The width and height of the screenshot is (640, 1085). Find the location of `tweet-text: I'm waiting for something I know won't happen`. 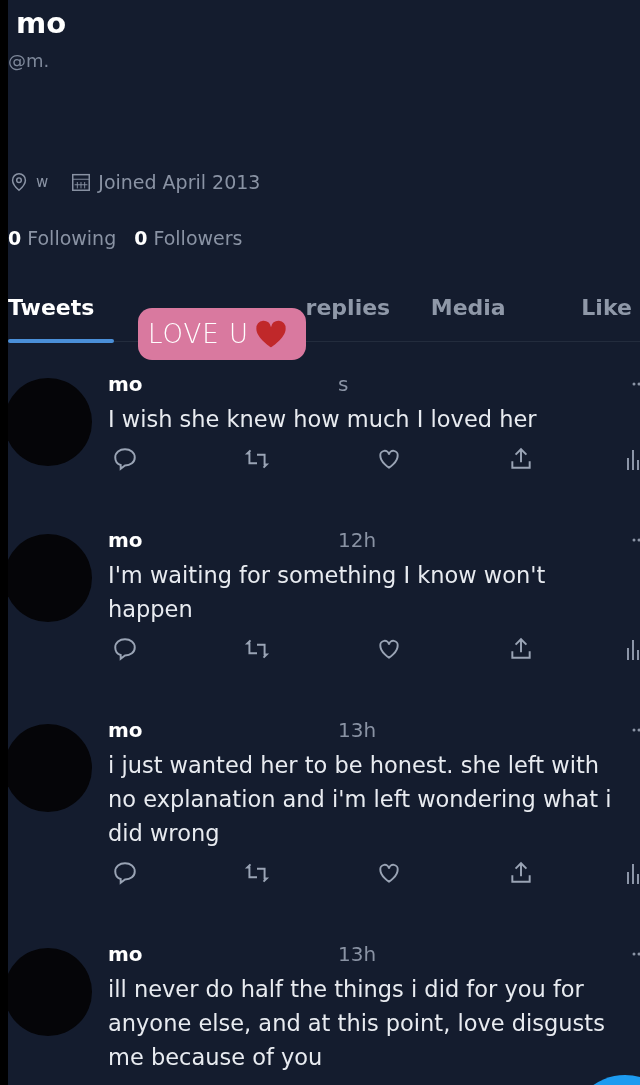

tweet-text: I'm waiting for something I know won't happen is located at coordinates (327, 592).